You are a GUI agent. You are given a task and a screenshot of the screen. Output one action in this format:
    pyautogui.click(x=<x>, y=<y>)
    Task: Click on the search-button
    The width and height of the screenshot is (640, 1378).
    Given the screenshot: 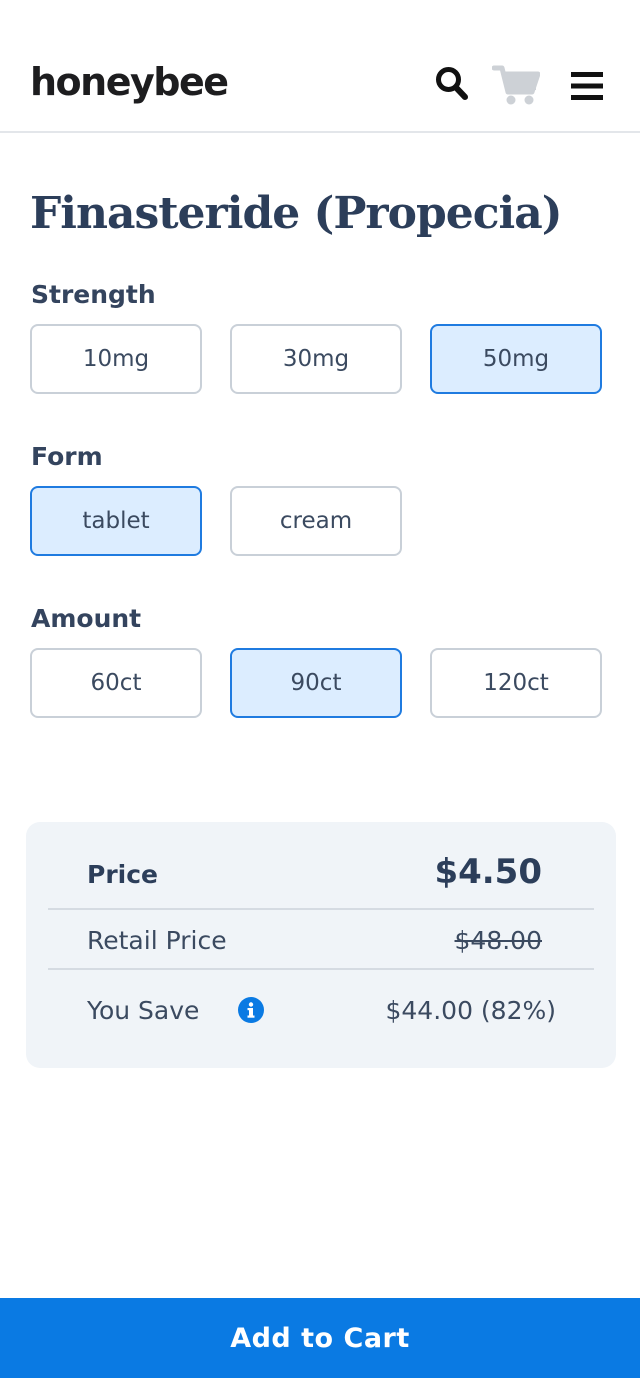 What is the action you would take?
    pyautogui.click(x=452, y=84)
    